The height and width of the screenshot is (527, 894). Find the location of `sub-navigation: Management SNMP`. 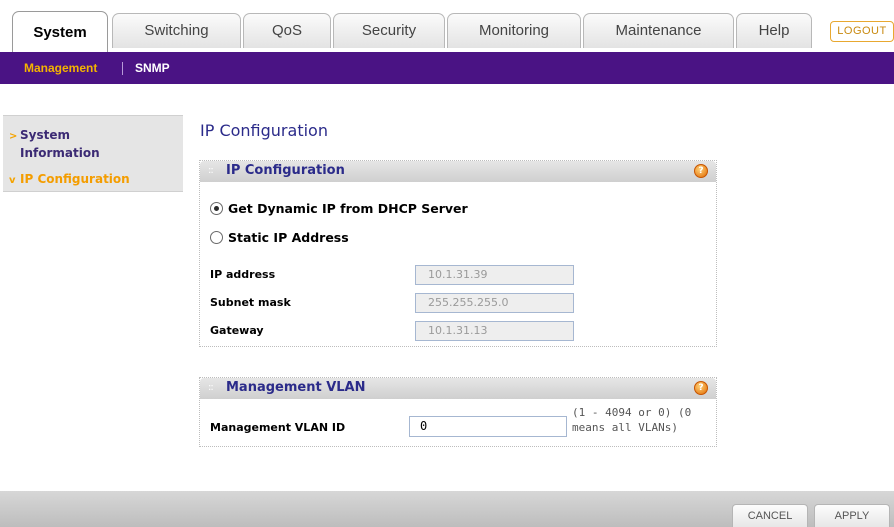

sub-navigation: Management SNMP is located at coordinates (447, 68).